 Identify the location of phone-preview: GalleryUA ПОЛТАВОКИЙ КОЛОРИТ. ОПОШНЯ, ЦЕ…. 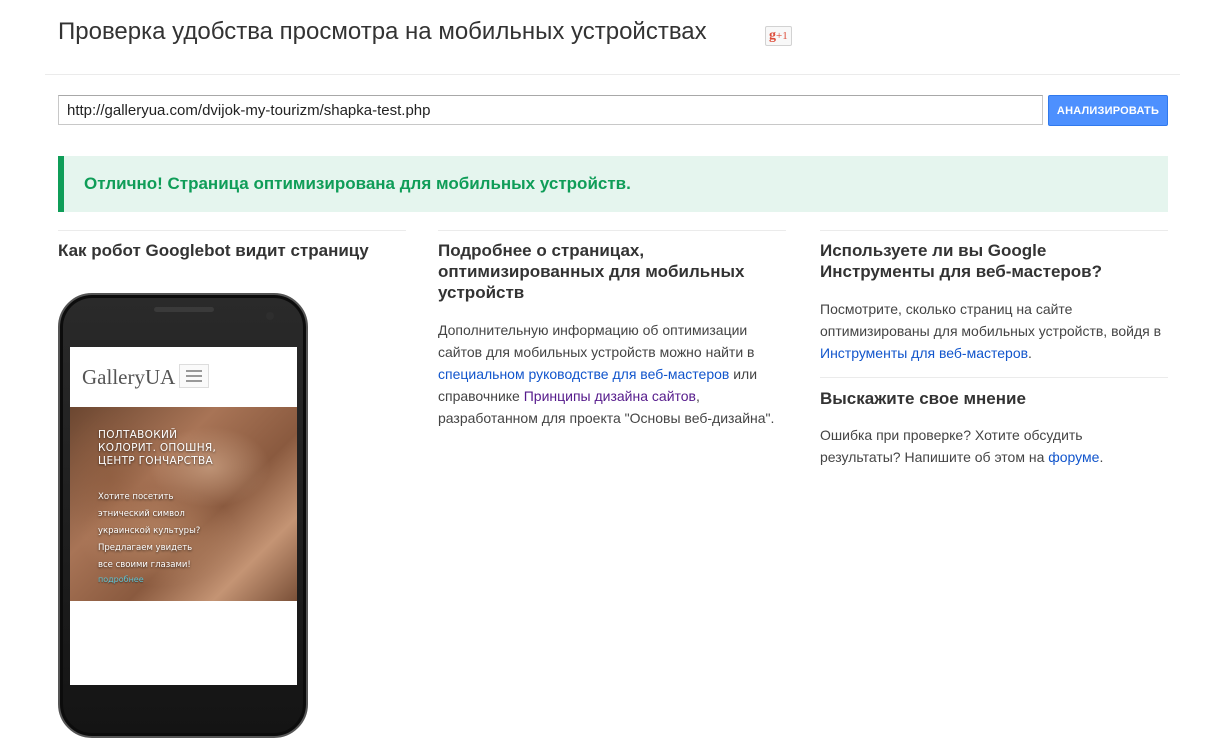
(183, 515).